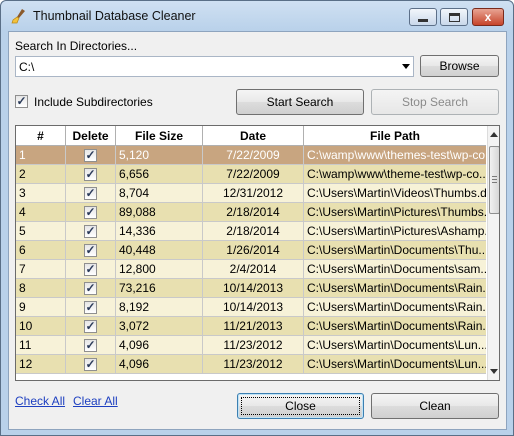 This screenshot has height=436, width=514. Describe the element at coordinates (494, 371) in the screenshot. I see `scroll-down-arrow-icon` at that location.